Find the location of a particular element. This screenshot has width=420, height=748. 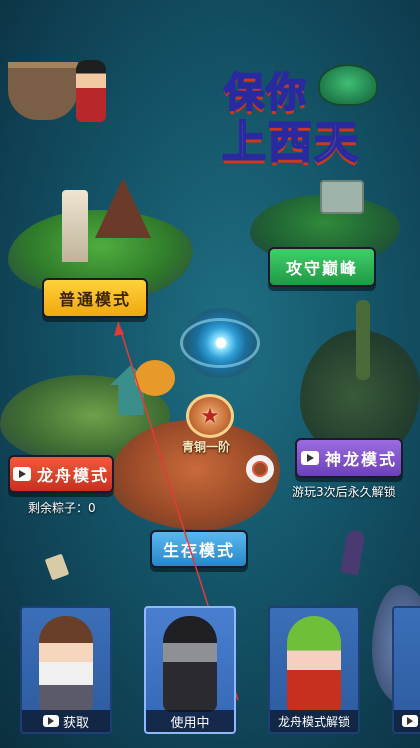

skin-card-dark: 使用中 is located at coordinates (190, 670).